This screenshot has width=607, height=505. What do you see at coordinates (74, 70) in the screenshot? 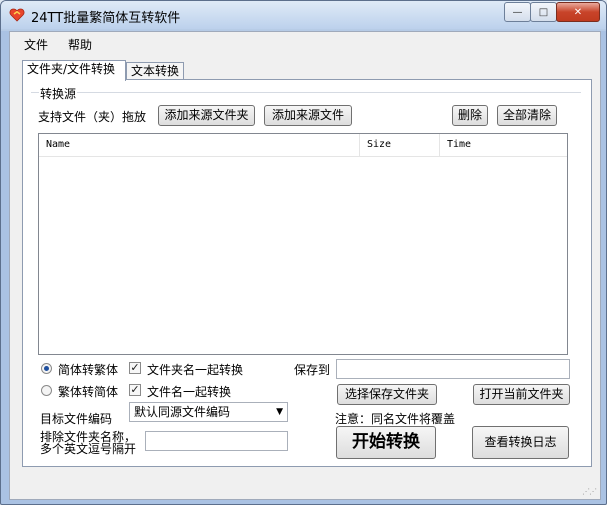
I see `tab-folder-file-convert: 文件夹/文件转换` at bounding box center [74, 70].